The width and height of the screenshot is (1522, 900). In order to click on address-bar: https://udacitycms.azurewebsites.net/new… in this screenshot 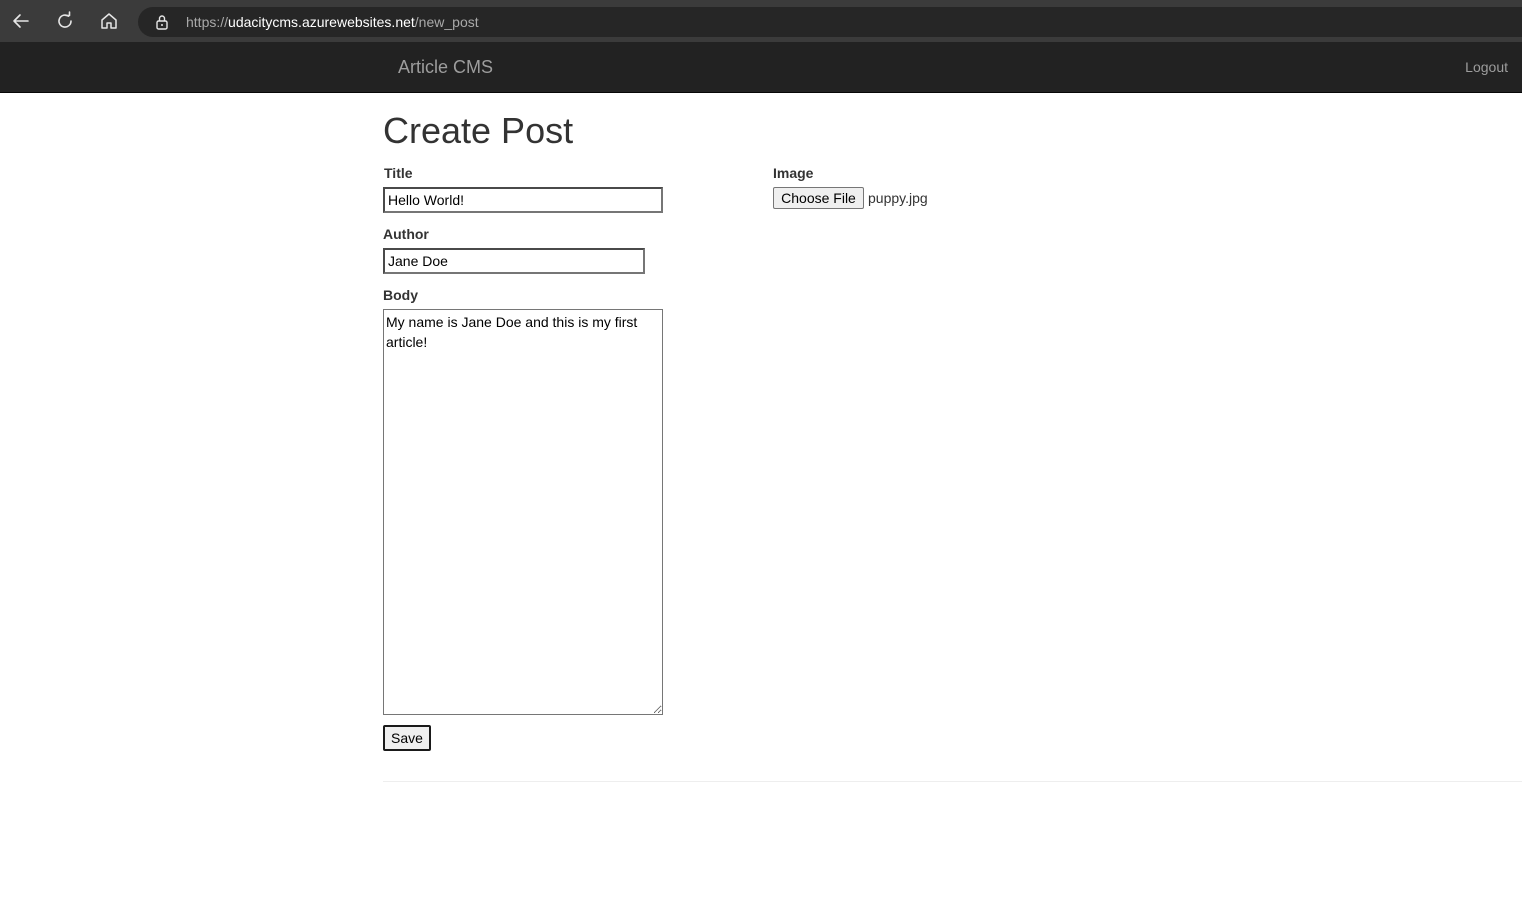, I will do `click(830, 22)`.